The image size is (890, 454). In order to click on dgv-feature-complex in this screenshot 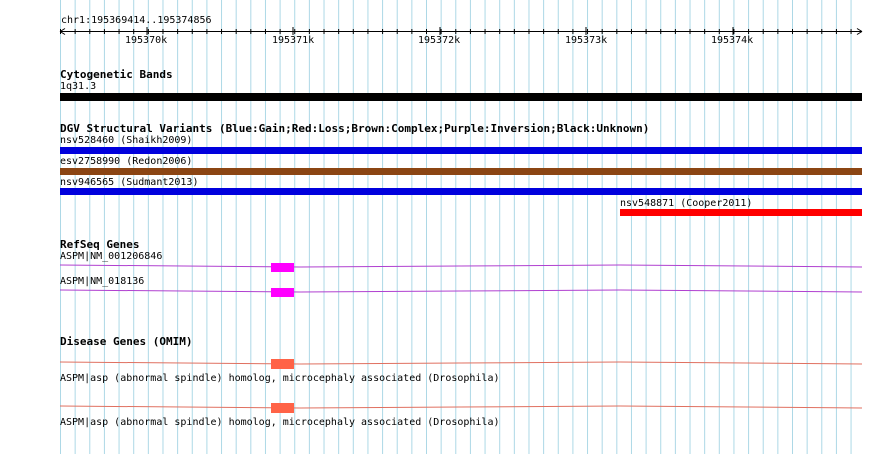, I will do `click(461, 171)`.